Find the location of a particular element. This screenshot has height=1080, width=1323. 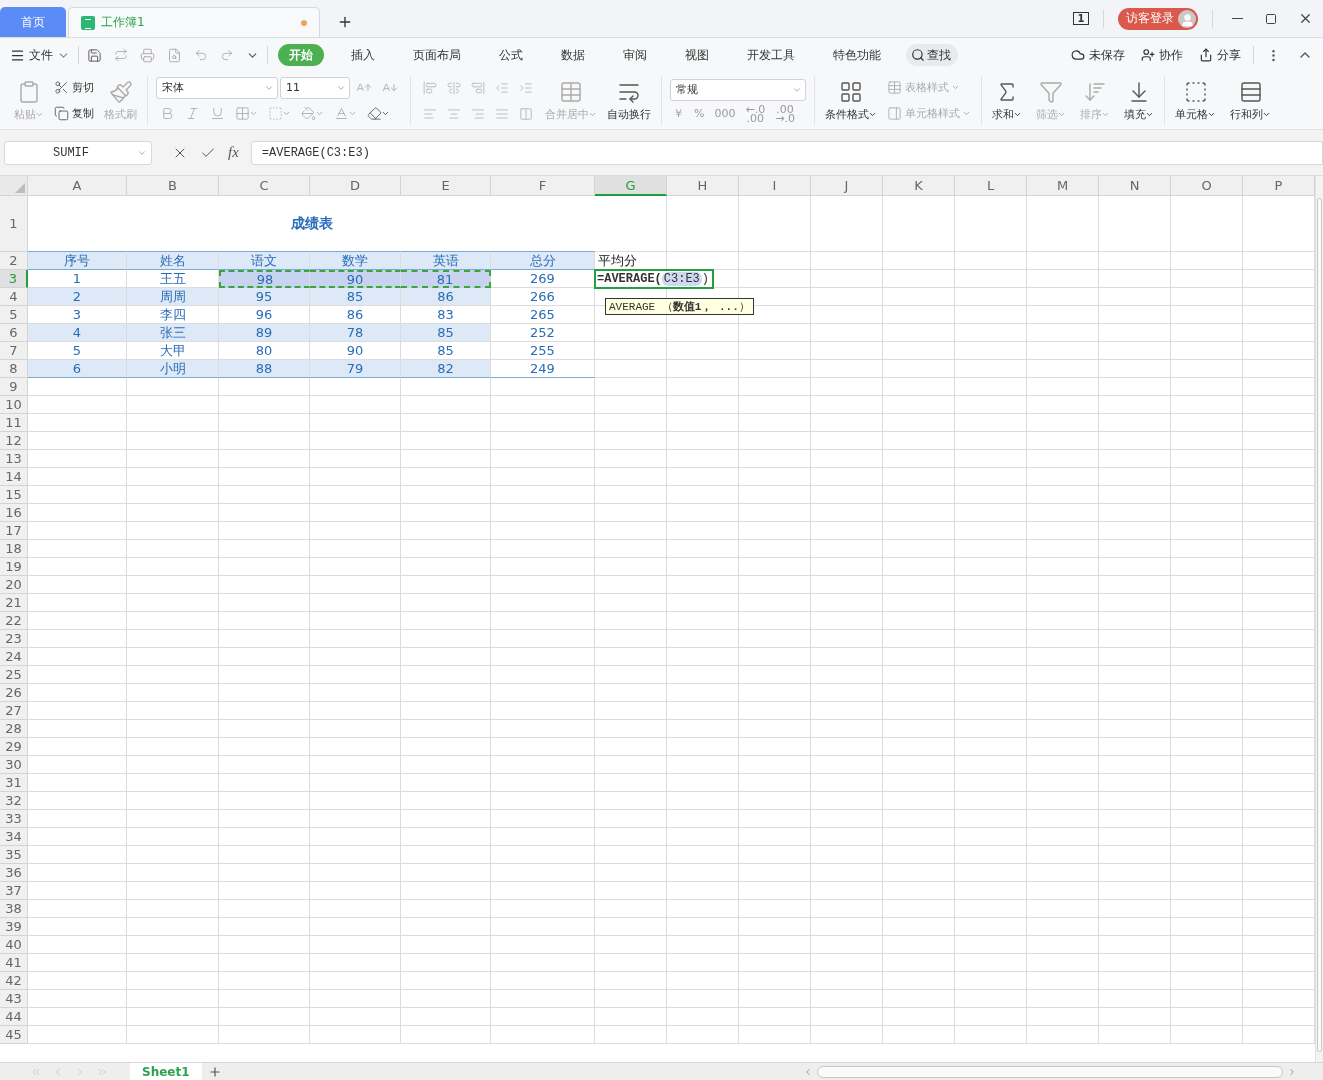

select-all-corner is located at coordinates (14, 186).